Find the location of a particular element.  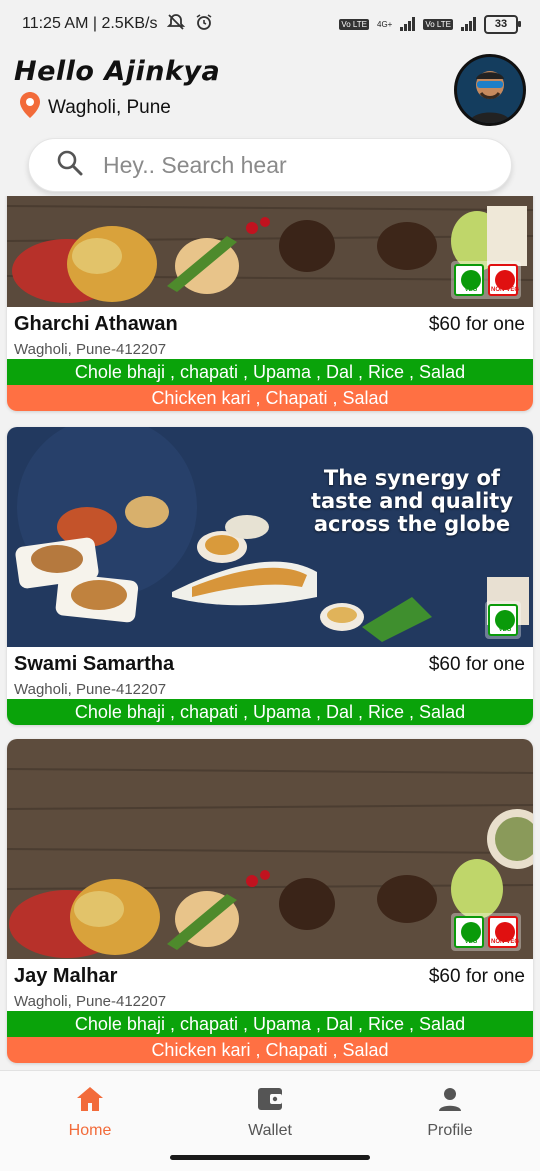

status-time: 11:25 AM | 2.5KB/s is located at coordinates (90, 23).